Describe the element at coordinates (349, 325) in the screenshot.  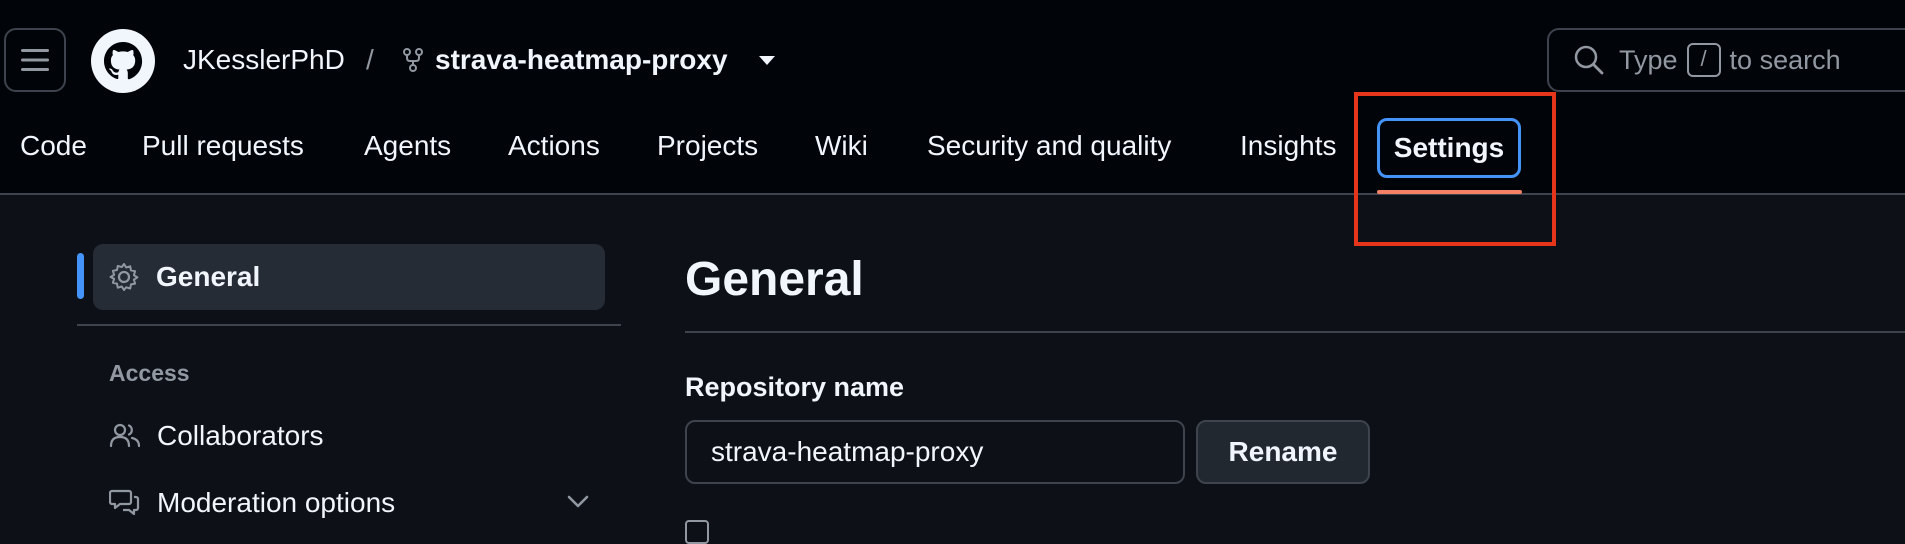
I see `sidebar-divider` at that location.